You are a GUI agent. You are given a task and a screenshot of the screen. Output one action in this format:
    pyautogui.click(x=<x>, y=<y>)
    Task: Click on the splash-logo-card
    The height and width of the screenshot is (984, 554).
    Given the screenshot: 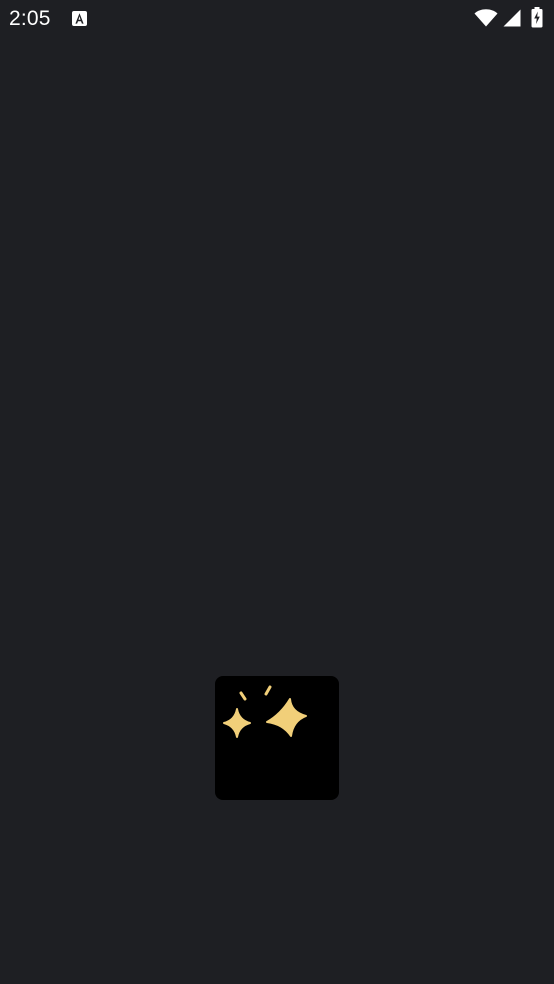 What is the action you would take?
    pyautogui.click(x=277, y=738)
    